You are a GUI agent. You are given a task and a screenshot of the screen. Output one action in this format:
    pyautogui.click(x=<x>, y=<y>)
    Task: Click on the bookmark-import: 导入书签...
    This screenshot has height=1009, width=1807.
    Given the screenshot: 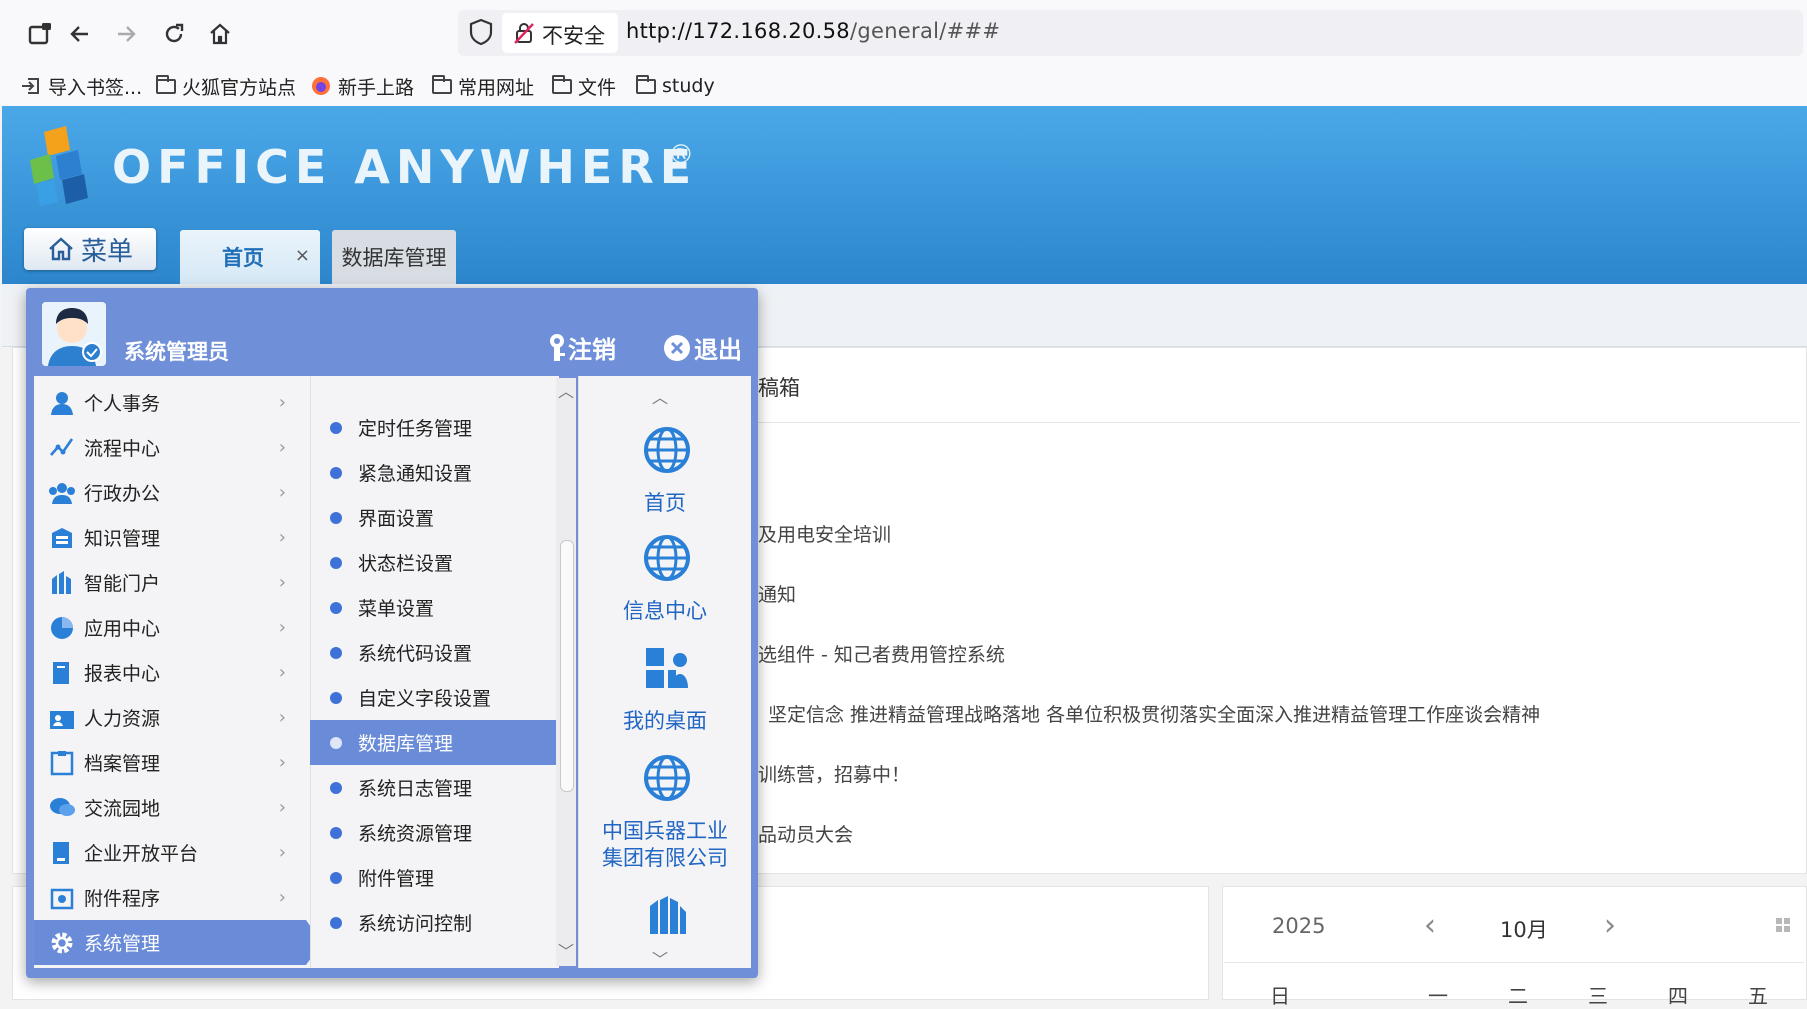 What is the action you would take?
    pyautogui.click(x=81, y=86)
    